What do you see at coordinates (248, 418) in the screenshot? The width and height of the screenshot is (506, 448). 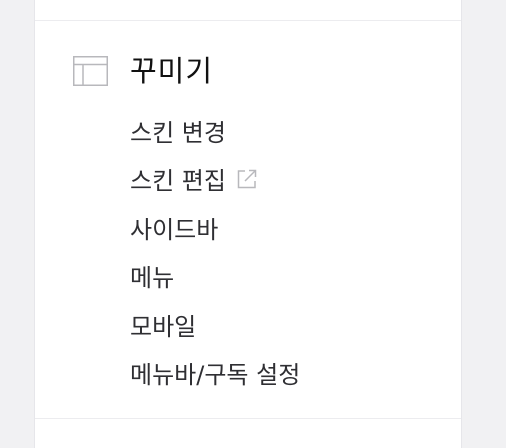 I see `section-divider-bottom` at bounding box center [248, 418].